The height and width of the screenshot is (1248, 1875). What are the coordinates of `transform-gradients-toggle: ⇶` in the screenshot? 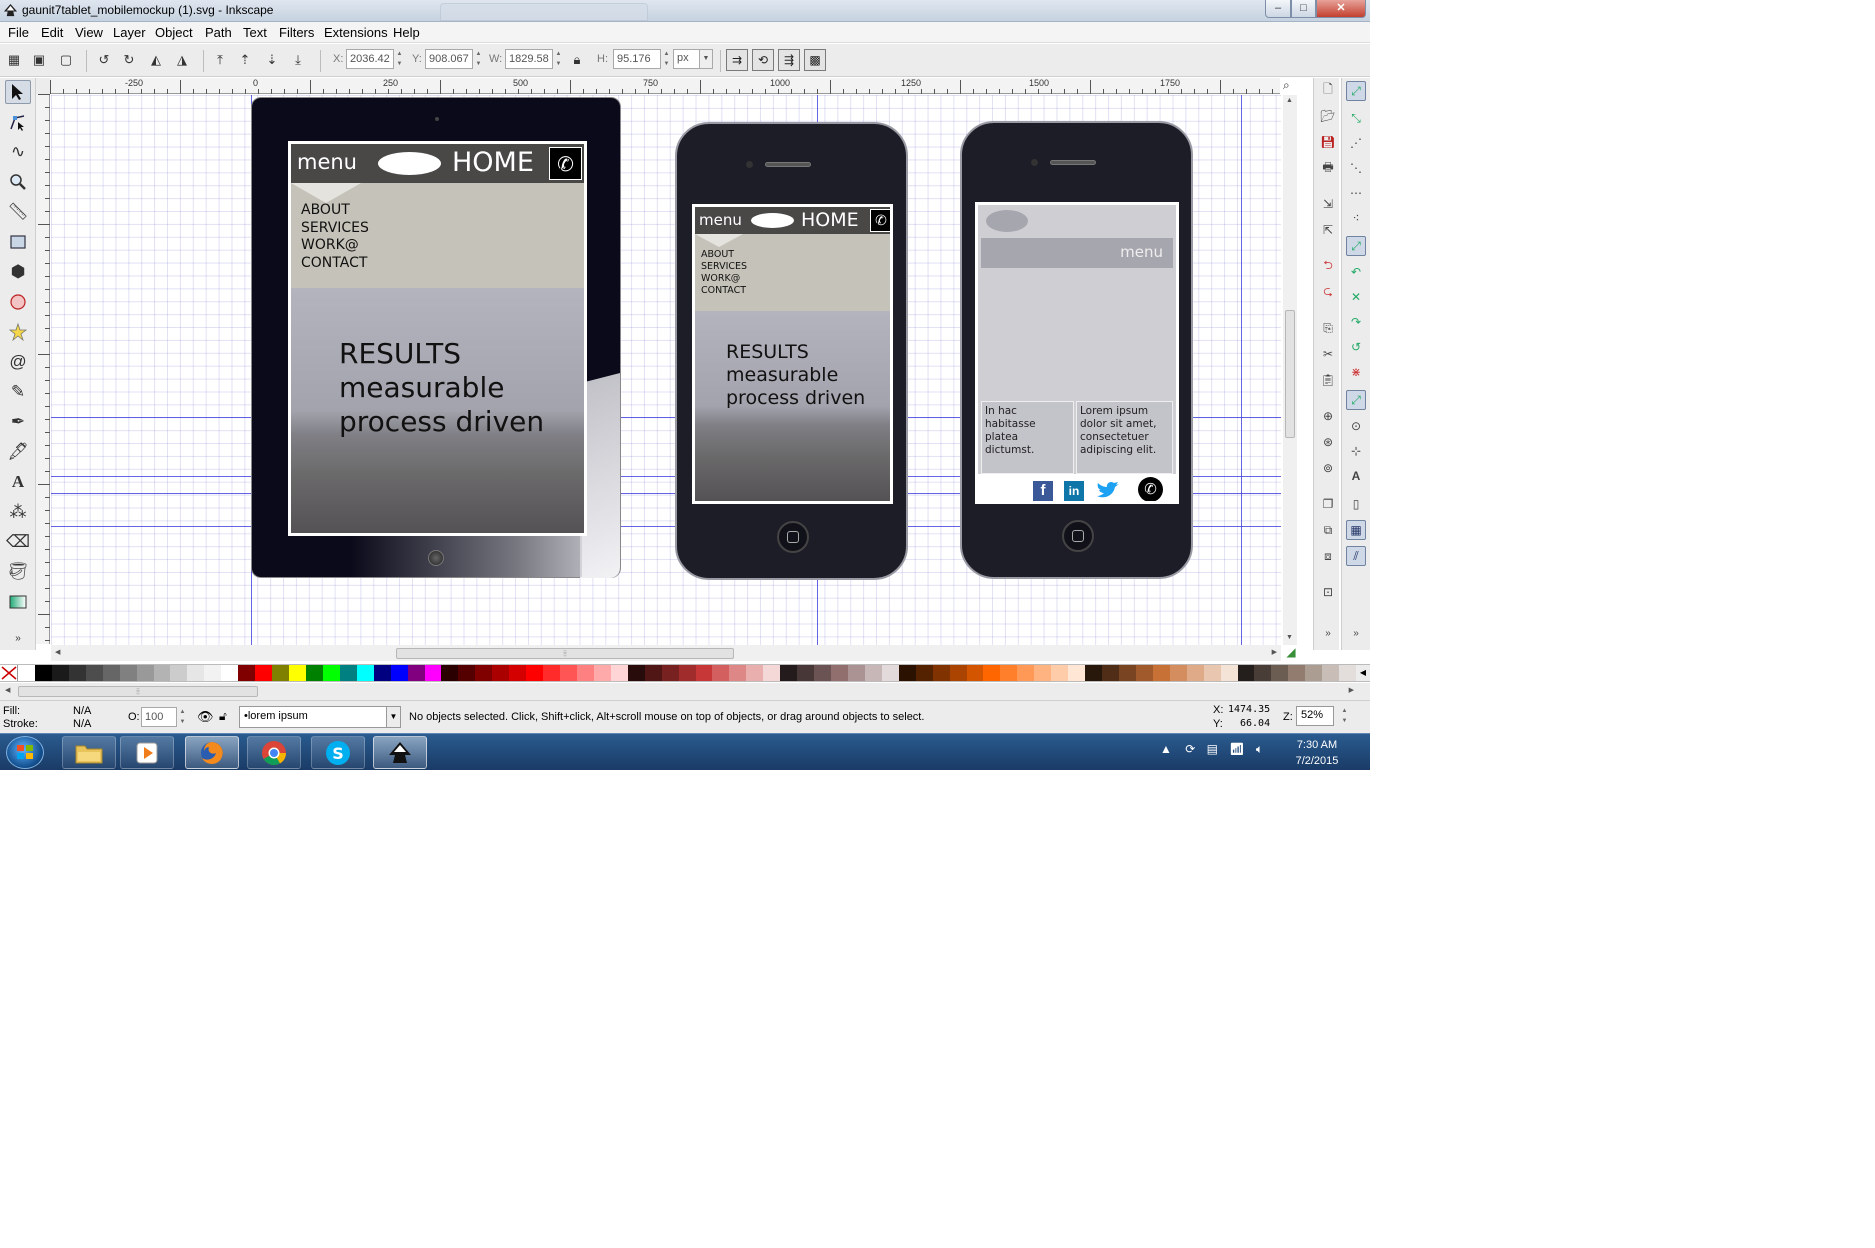 It's located at (789, 60).